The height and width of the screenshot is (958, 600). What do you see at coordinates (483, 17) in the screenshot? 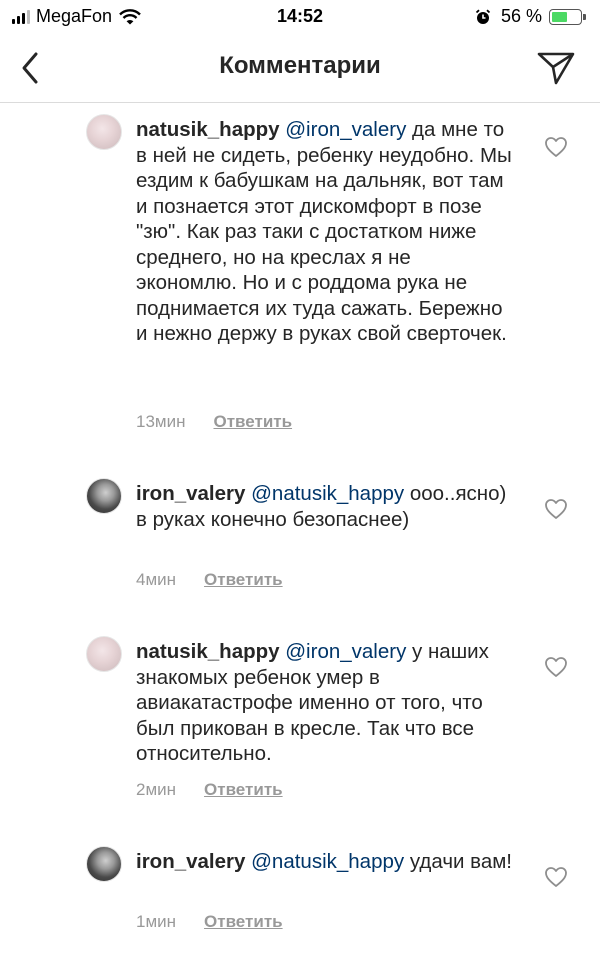
I see `alarm-icon` at bounding box center [483, 17].